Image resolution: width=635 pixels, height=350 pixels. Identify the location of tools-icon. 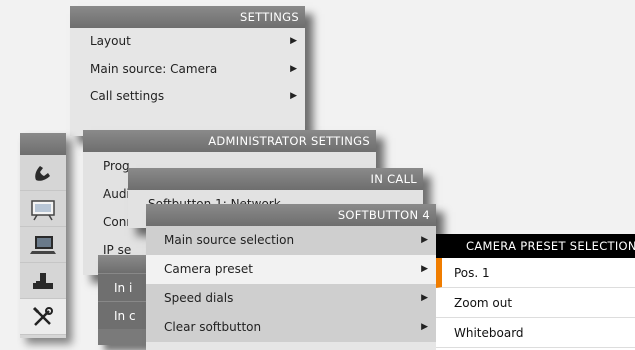
(42, 316).